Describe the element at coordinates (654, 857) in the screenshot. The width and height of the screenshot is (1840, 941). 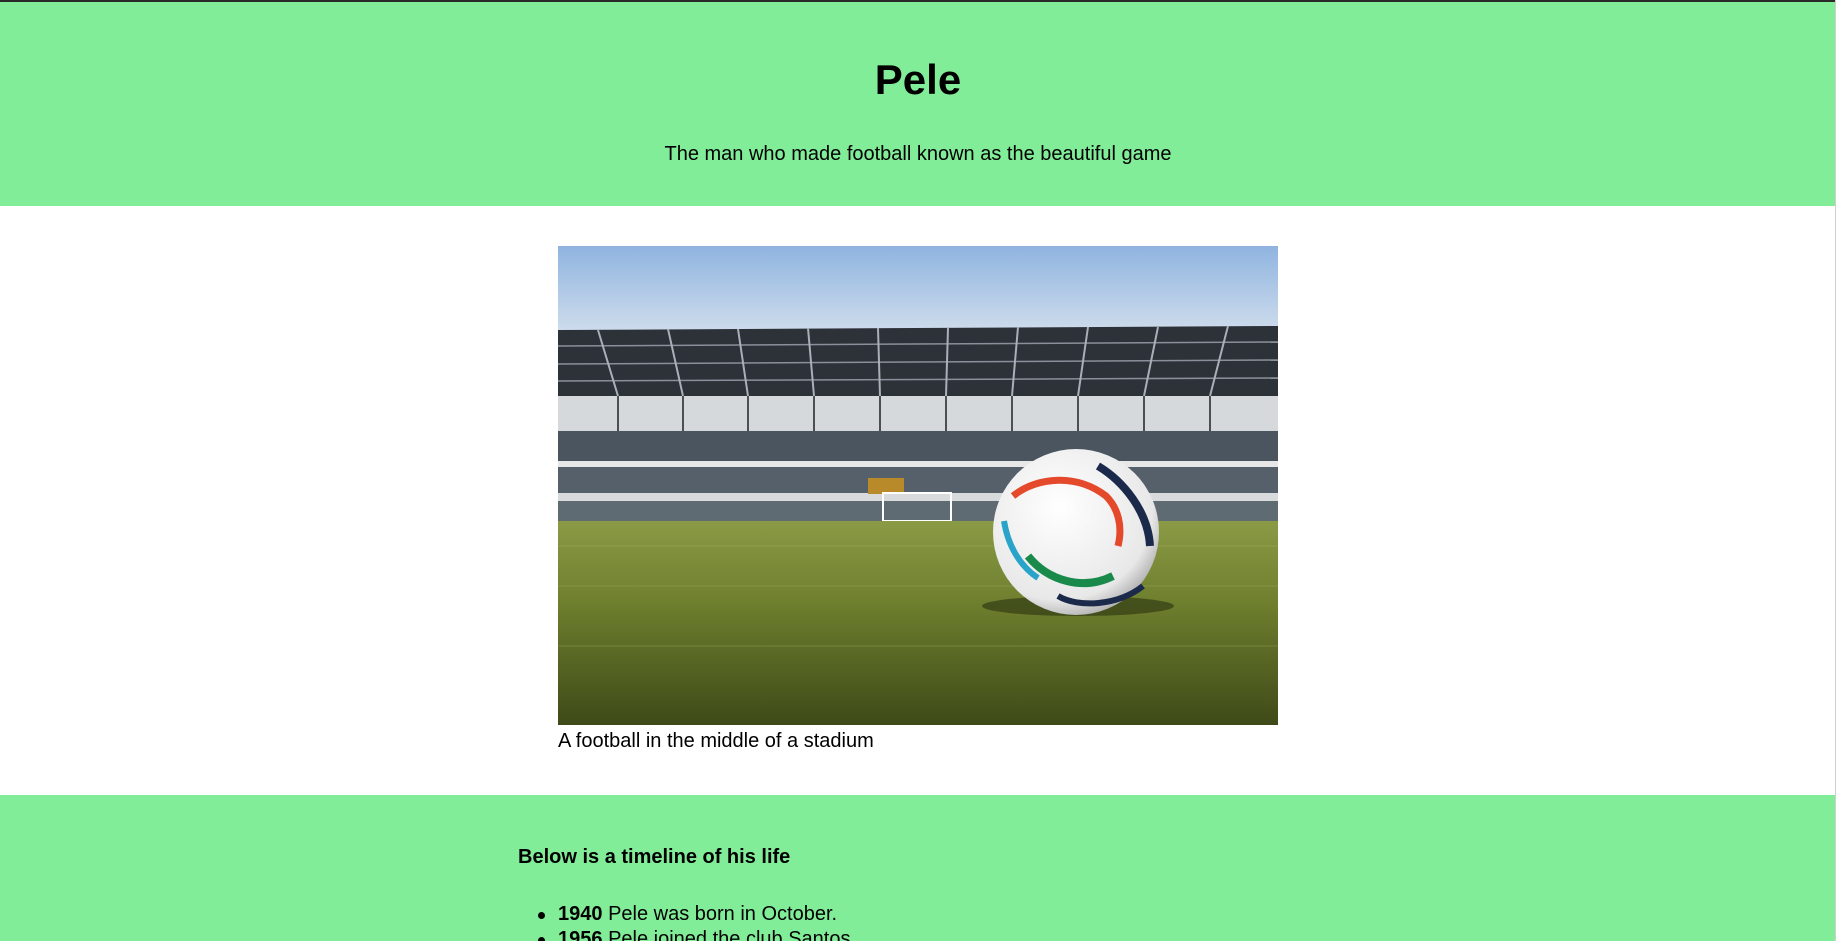
I see `timeline-heading: Below is a timeline of his life` at that location.